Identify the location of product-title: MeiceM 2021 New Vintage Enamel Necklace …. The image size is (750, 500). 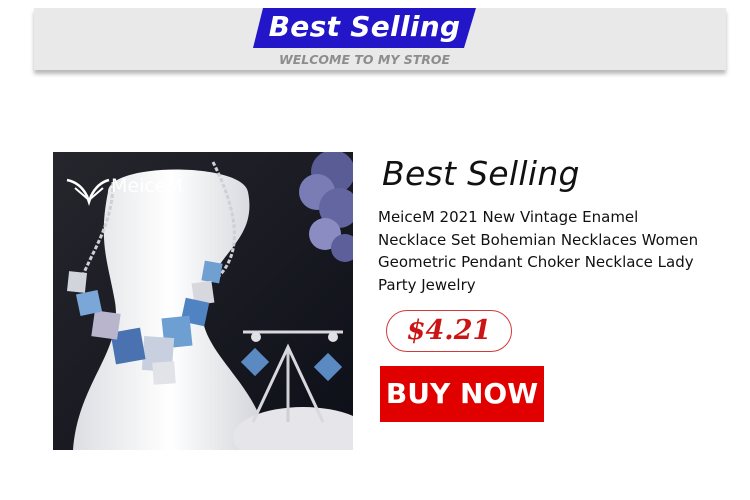
(543, 251).